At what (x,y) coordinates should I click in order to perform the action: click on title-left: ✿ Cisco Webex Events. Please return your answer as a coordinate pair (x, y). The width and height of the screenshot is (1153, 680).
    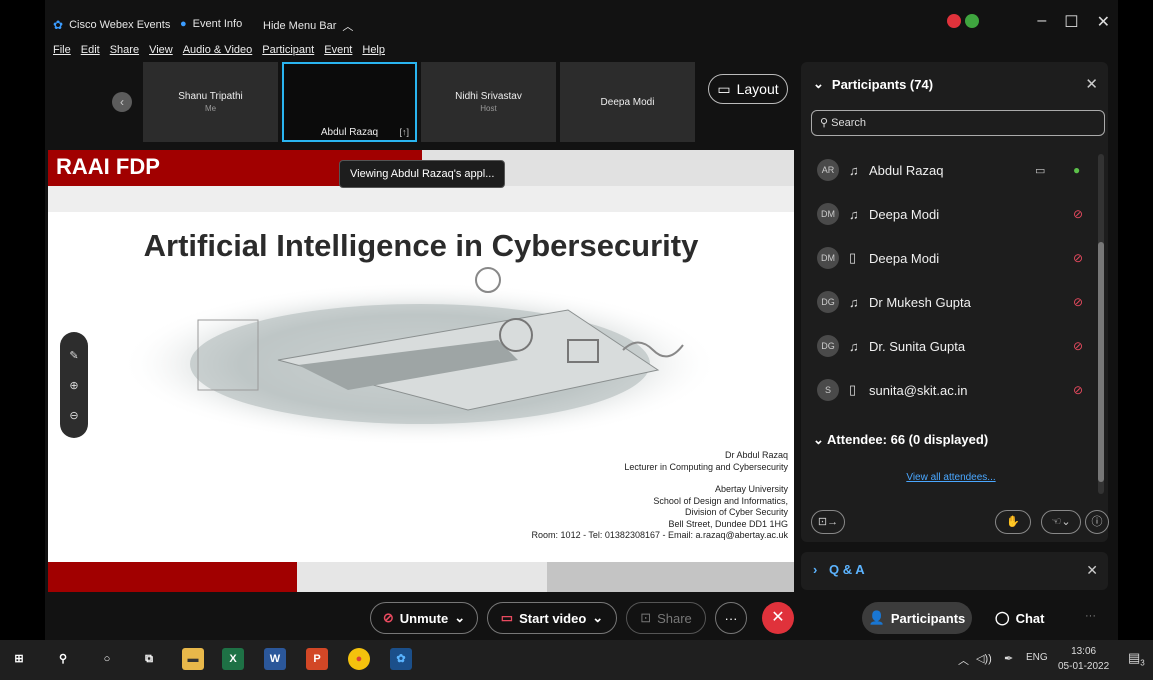
    Looking at the image, I should click on (111, 25).